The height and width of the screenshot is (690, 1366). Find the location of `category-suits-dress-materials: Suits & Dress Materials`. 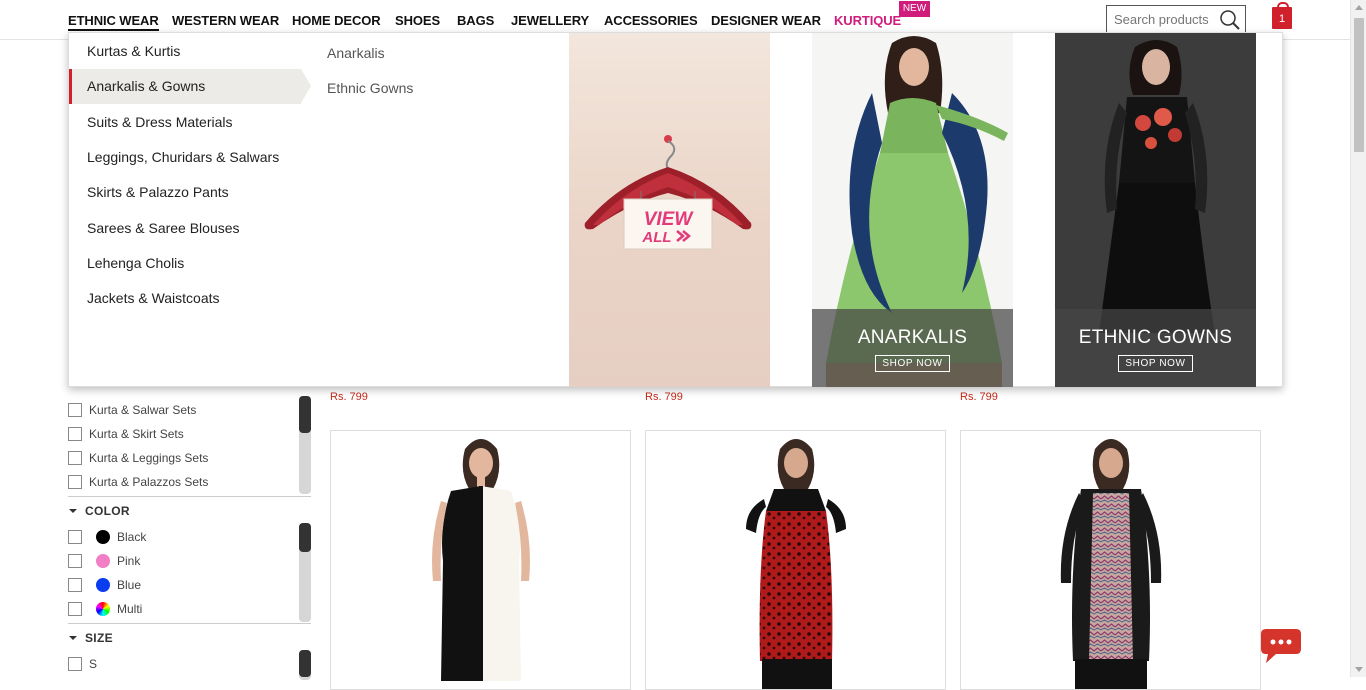

category-suits-dress-materials: Suits & Dress Materials is located at coordinates (185, 122).